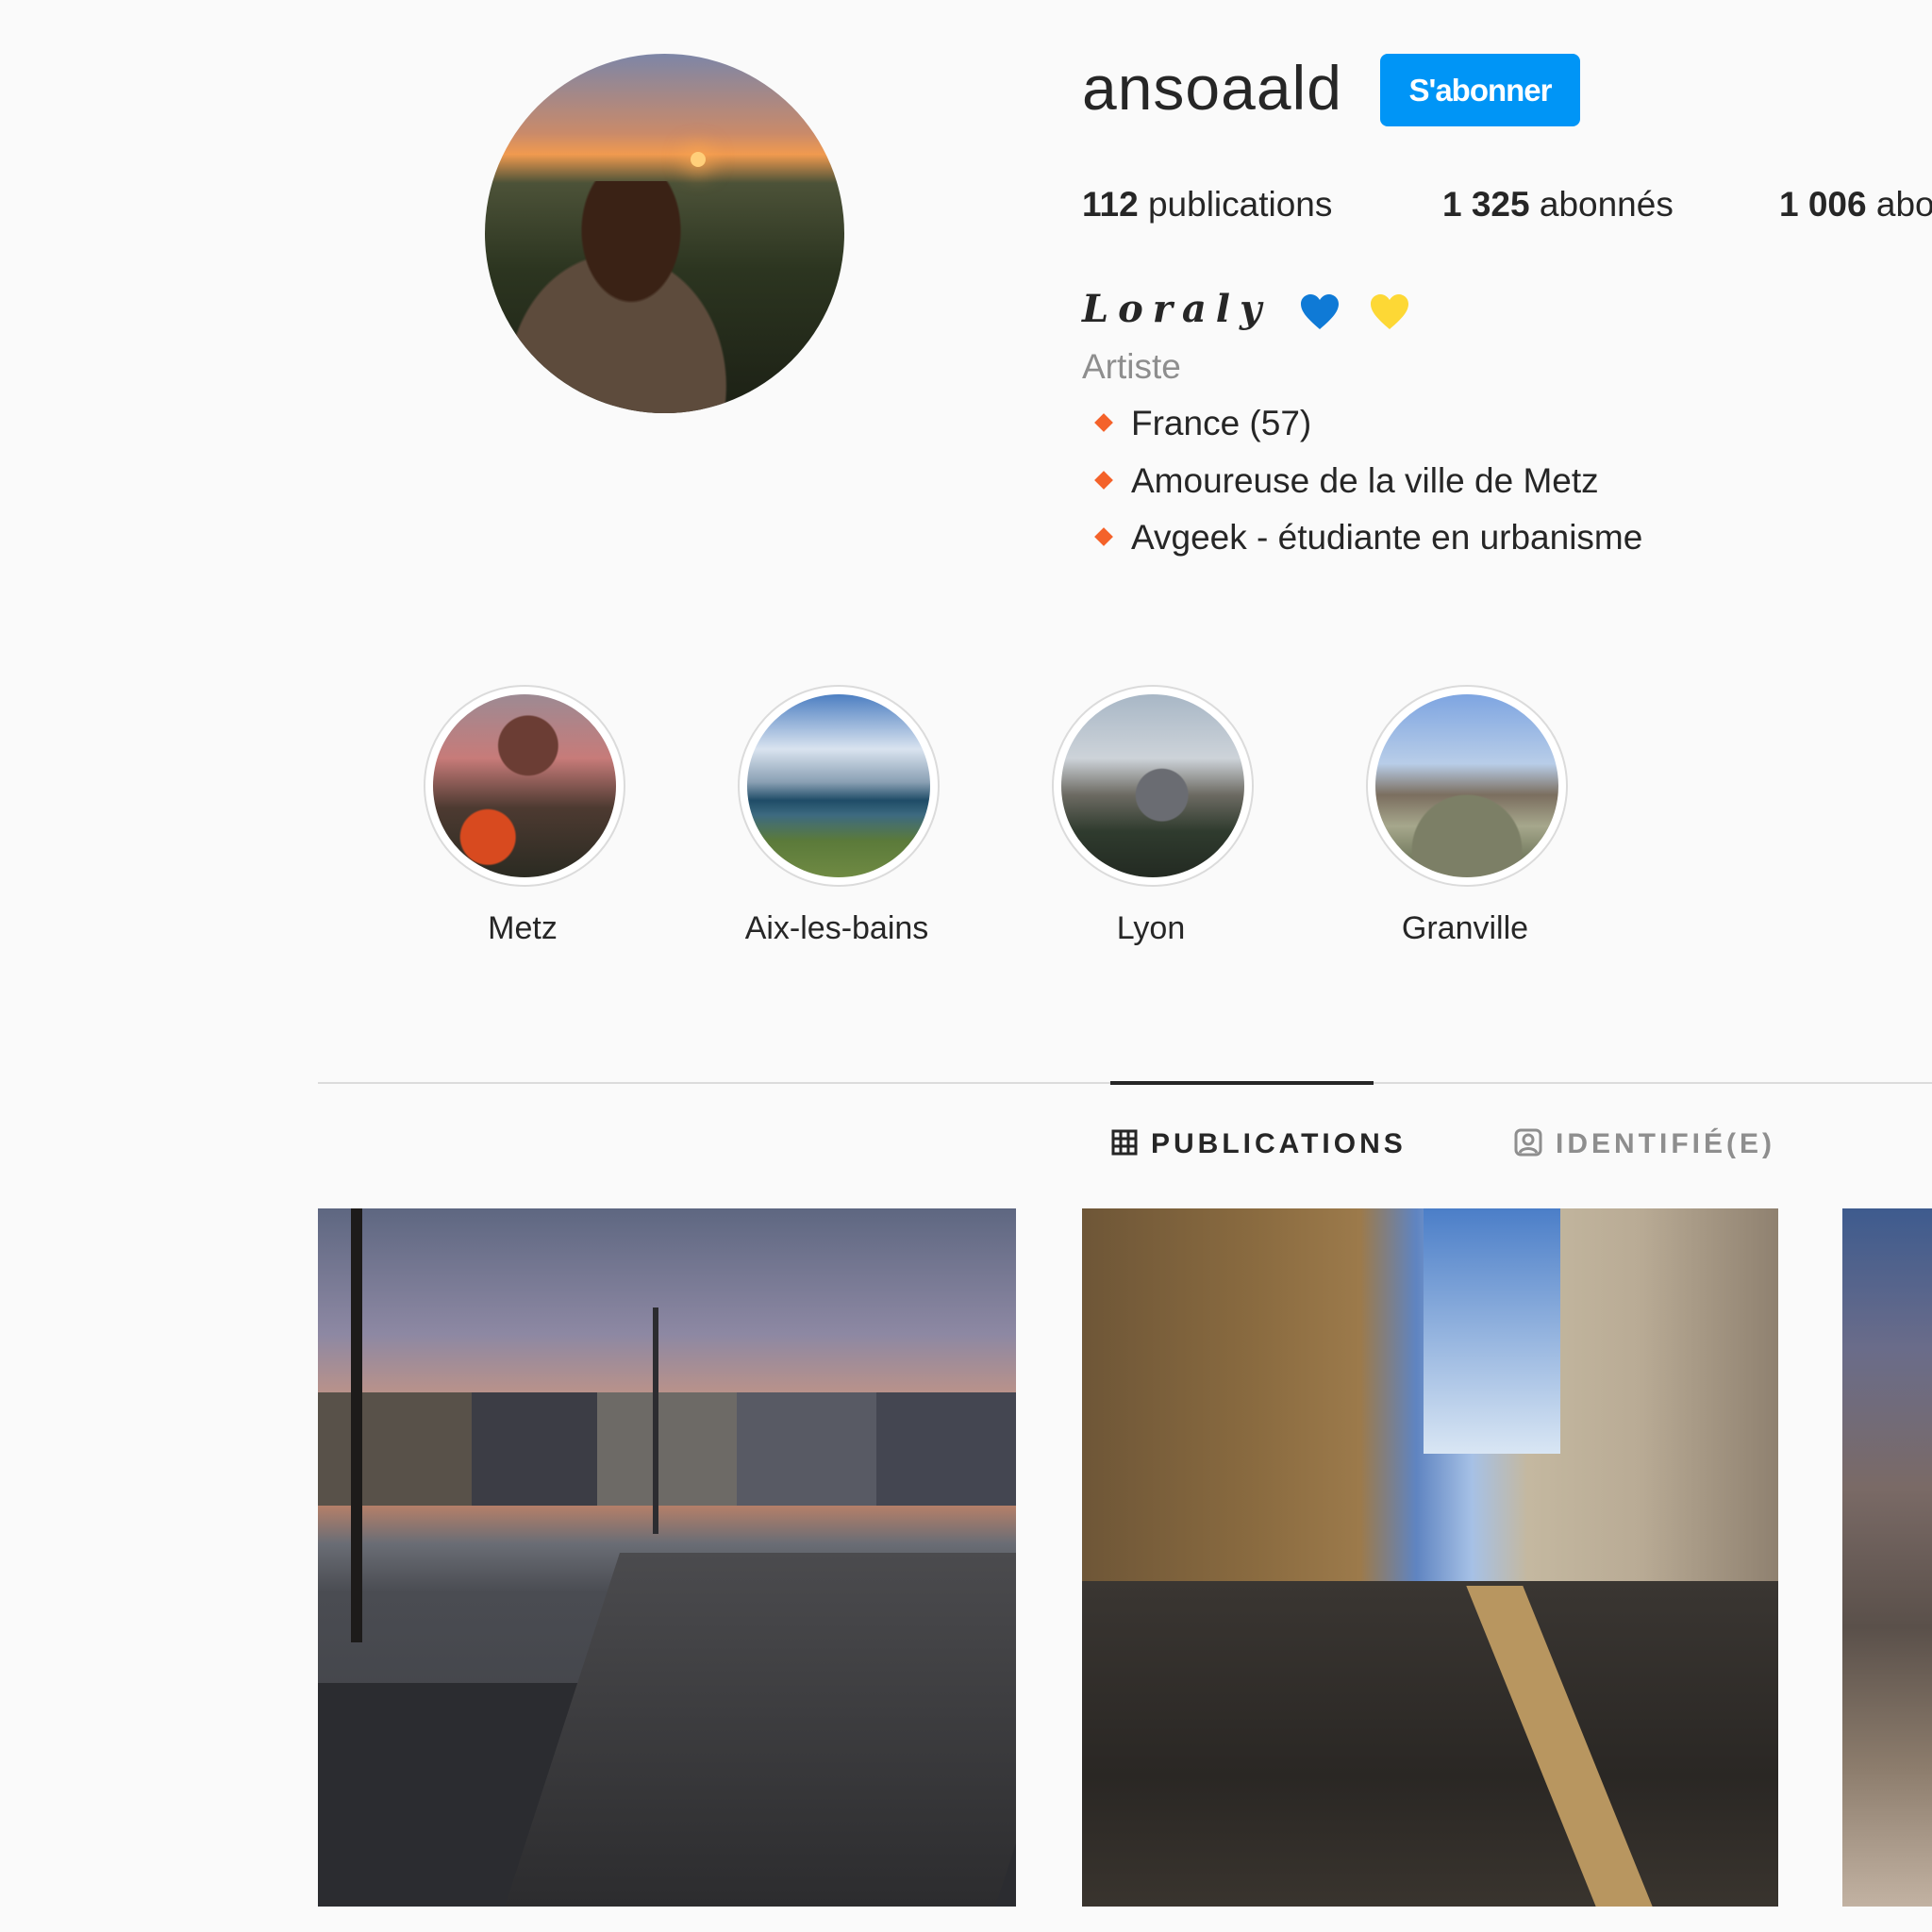 This screenshot has width=1932, height=1932. What do you see at coordinates (1465, 928) in the screenshot?
I see `highlight-label: Granville` at bounding box center [1465, 928].